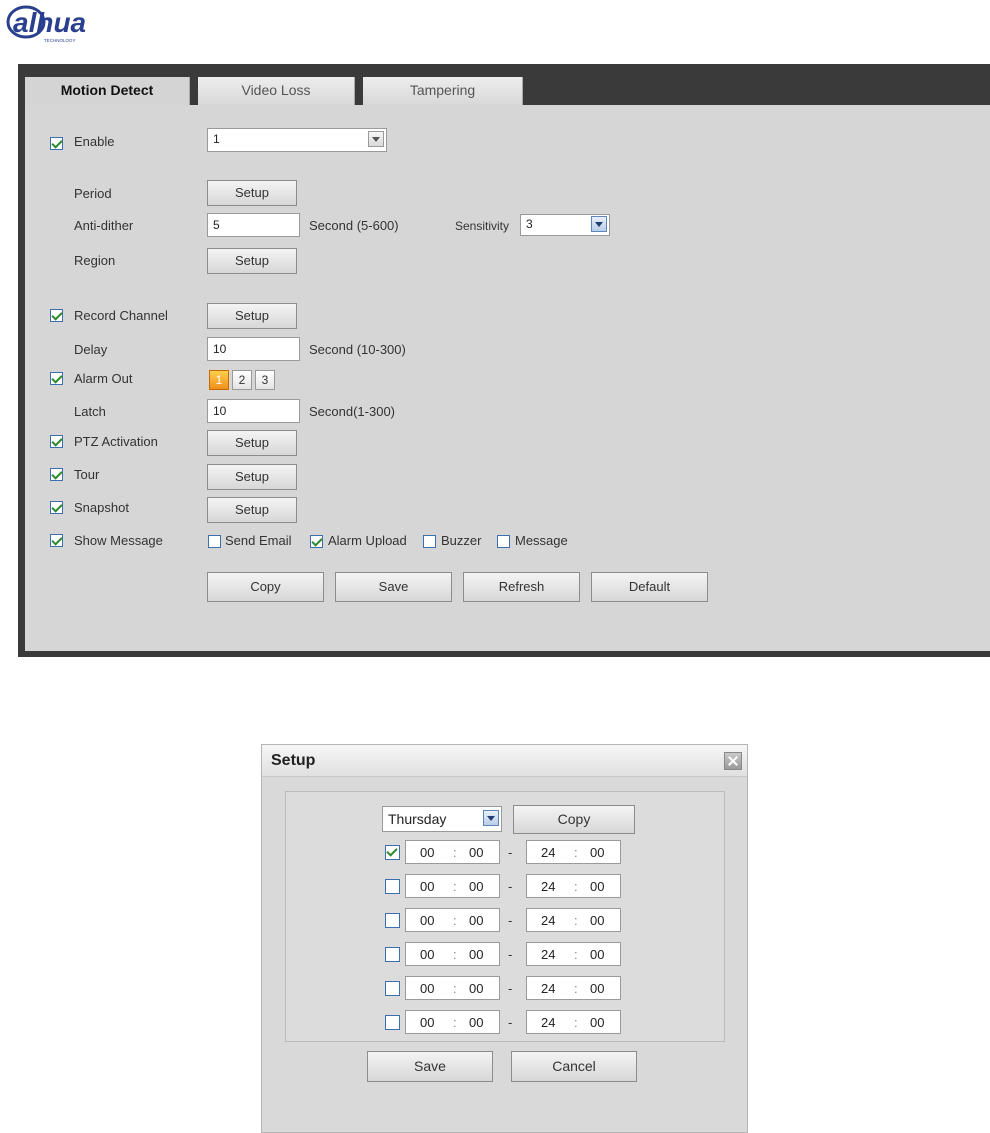 This screenshot has width=990, height=1133. What do you see at coordinates (392, 988) in the screenshot?
I see `period-5-checkbox` at bounding box center [392, 988].